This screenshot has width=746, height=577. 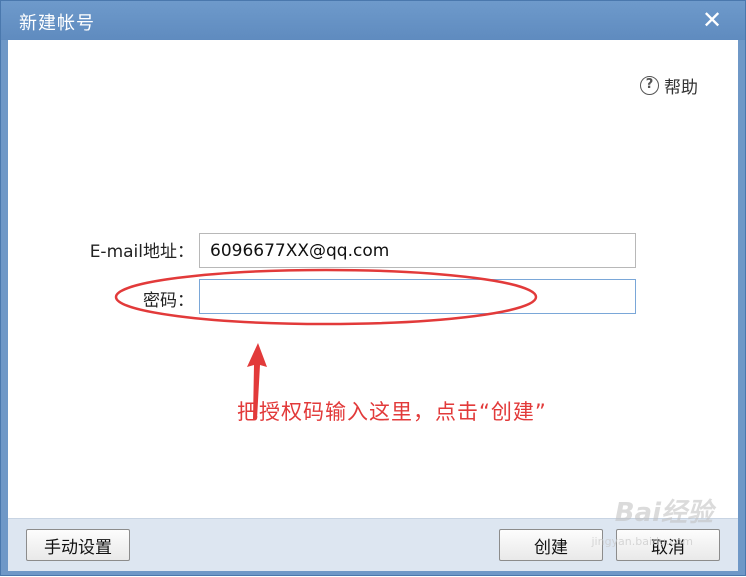 What do you see at coordinates (642, 541) in the screenshot?
I see `watermark-url: jingyan.baidu.com` at bounding box center [642, 541].